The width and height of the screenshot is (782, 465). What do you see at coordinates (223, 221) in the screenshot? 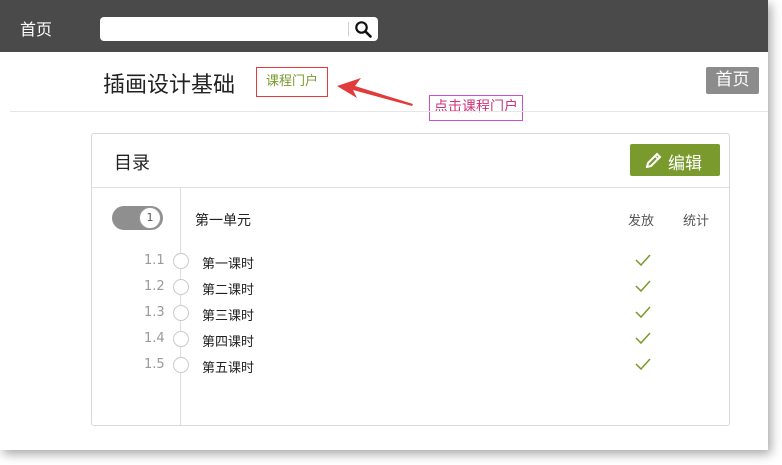
I see `unit-title: 第一单元` at bounding box center [223, 221].